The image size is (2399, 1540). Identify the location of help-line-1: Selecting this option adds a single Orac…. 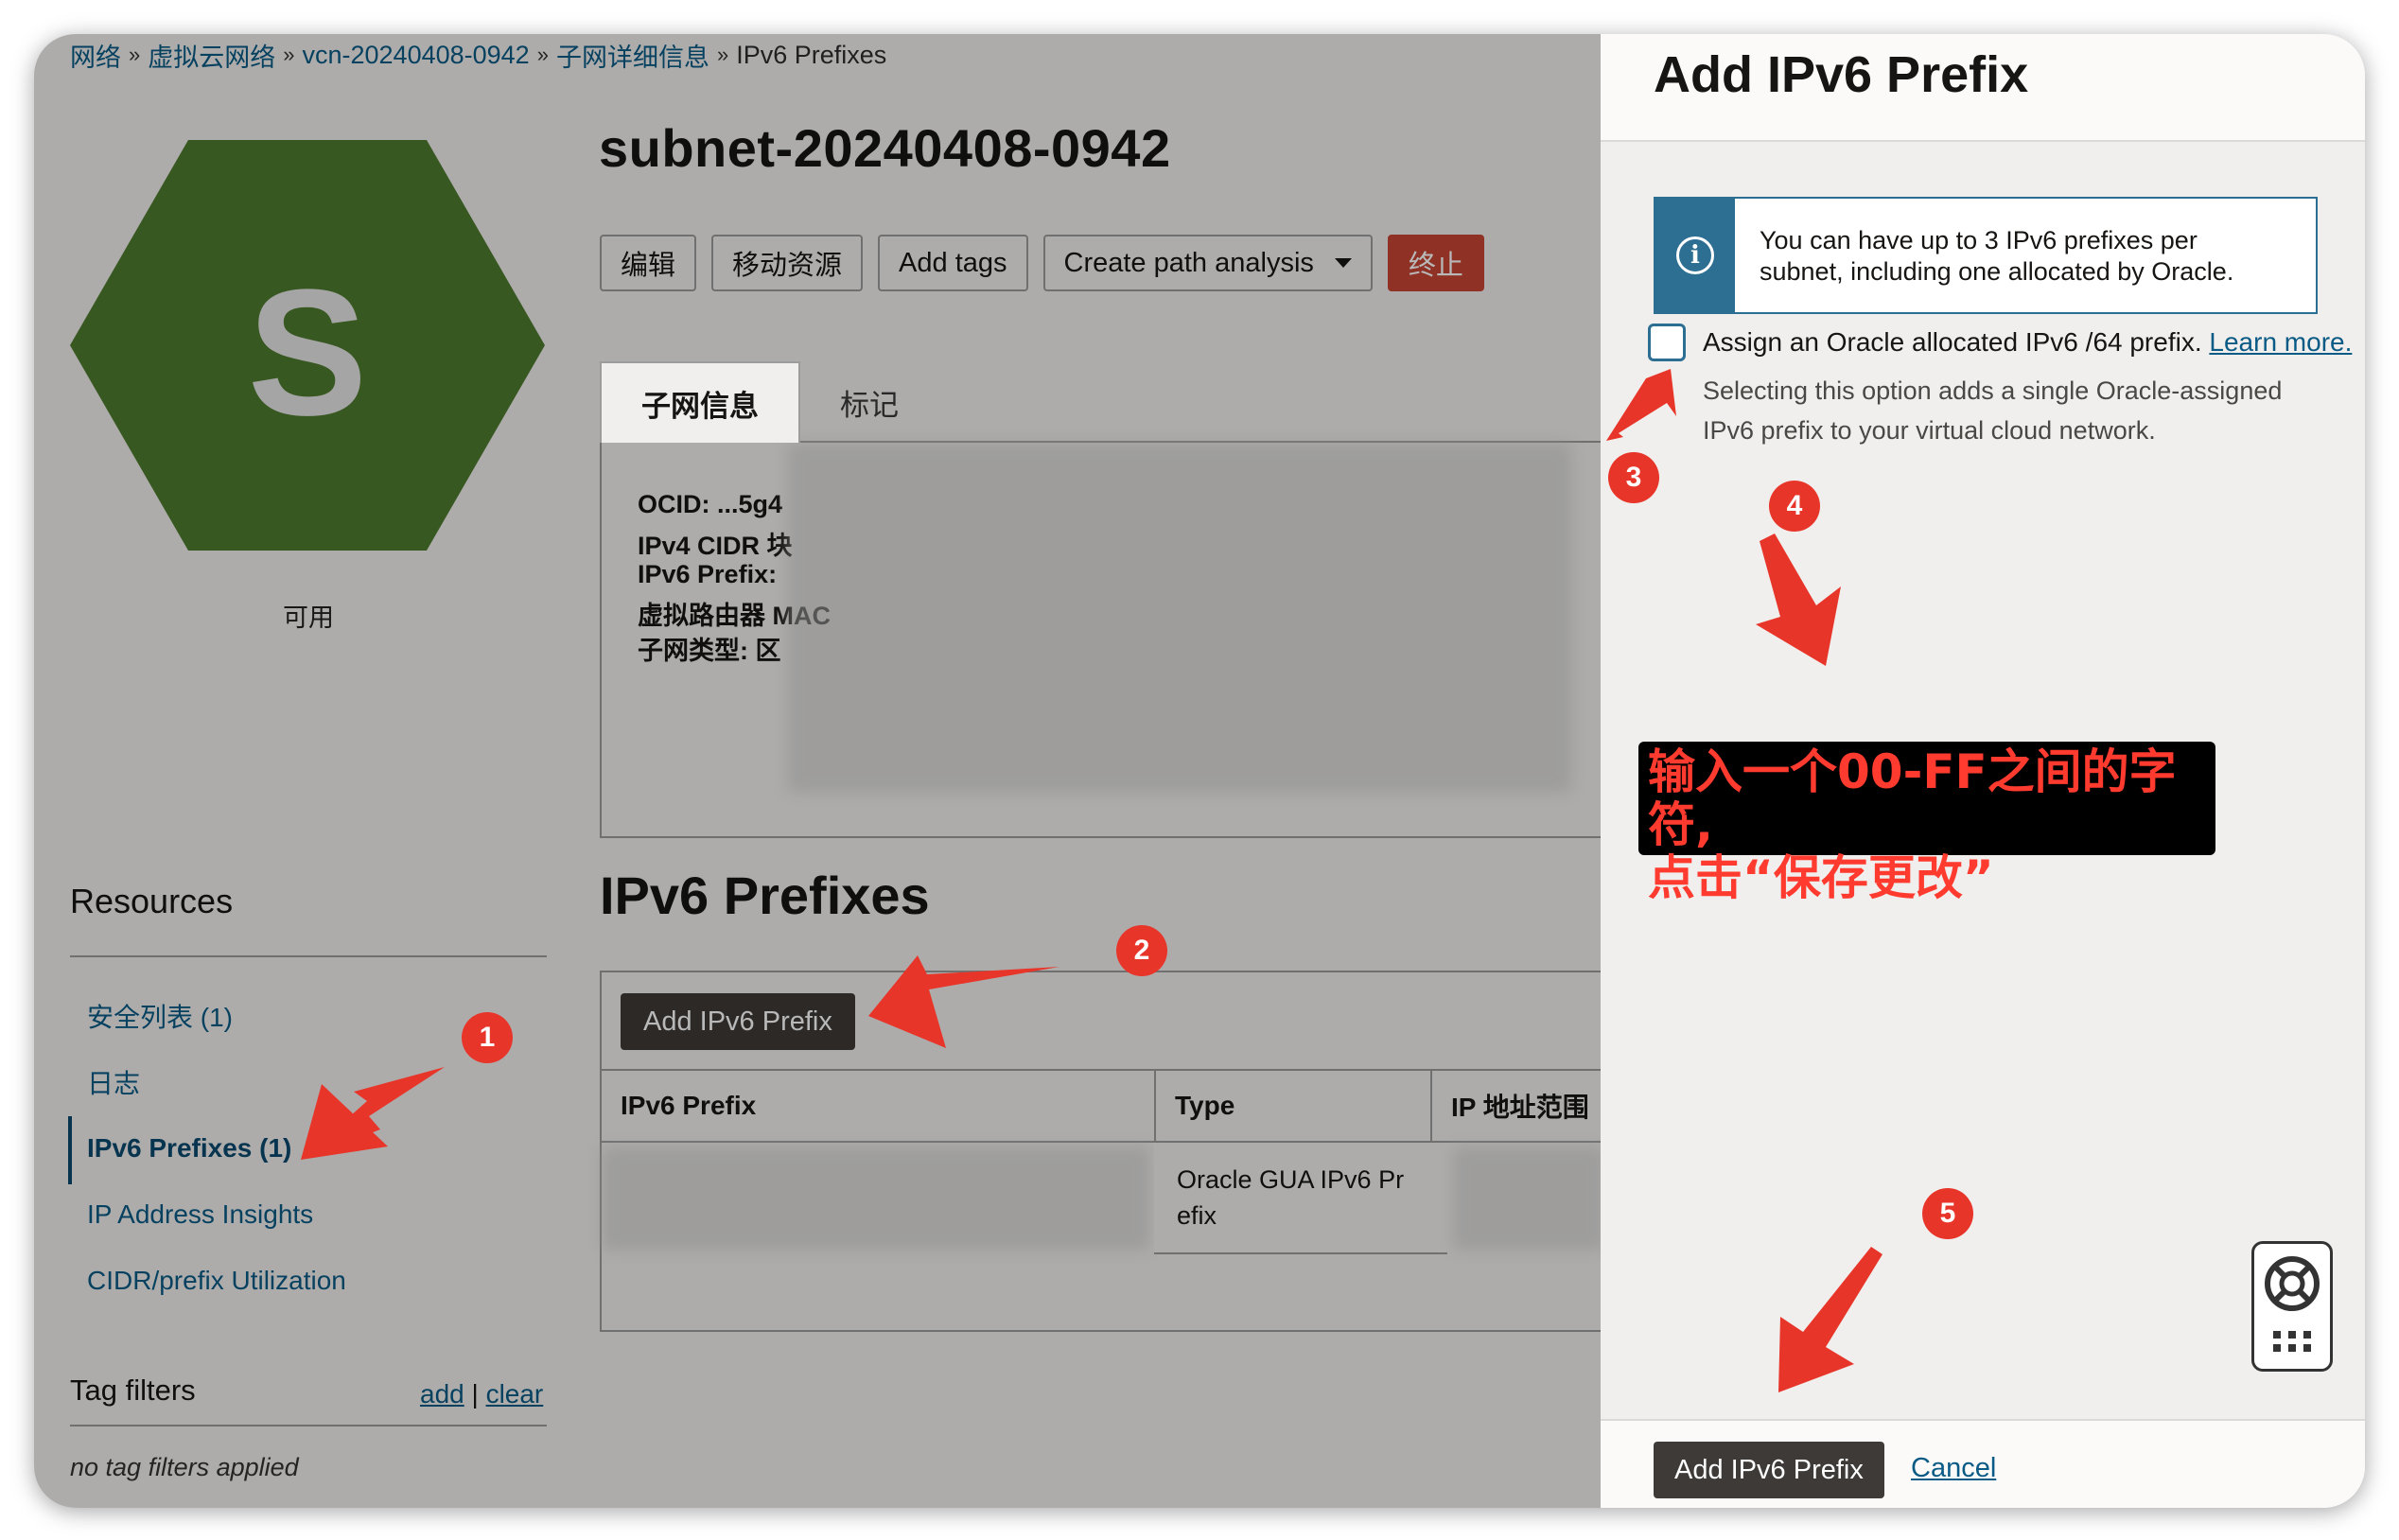
(1993, 390).